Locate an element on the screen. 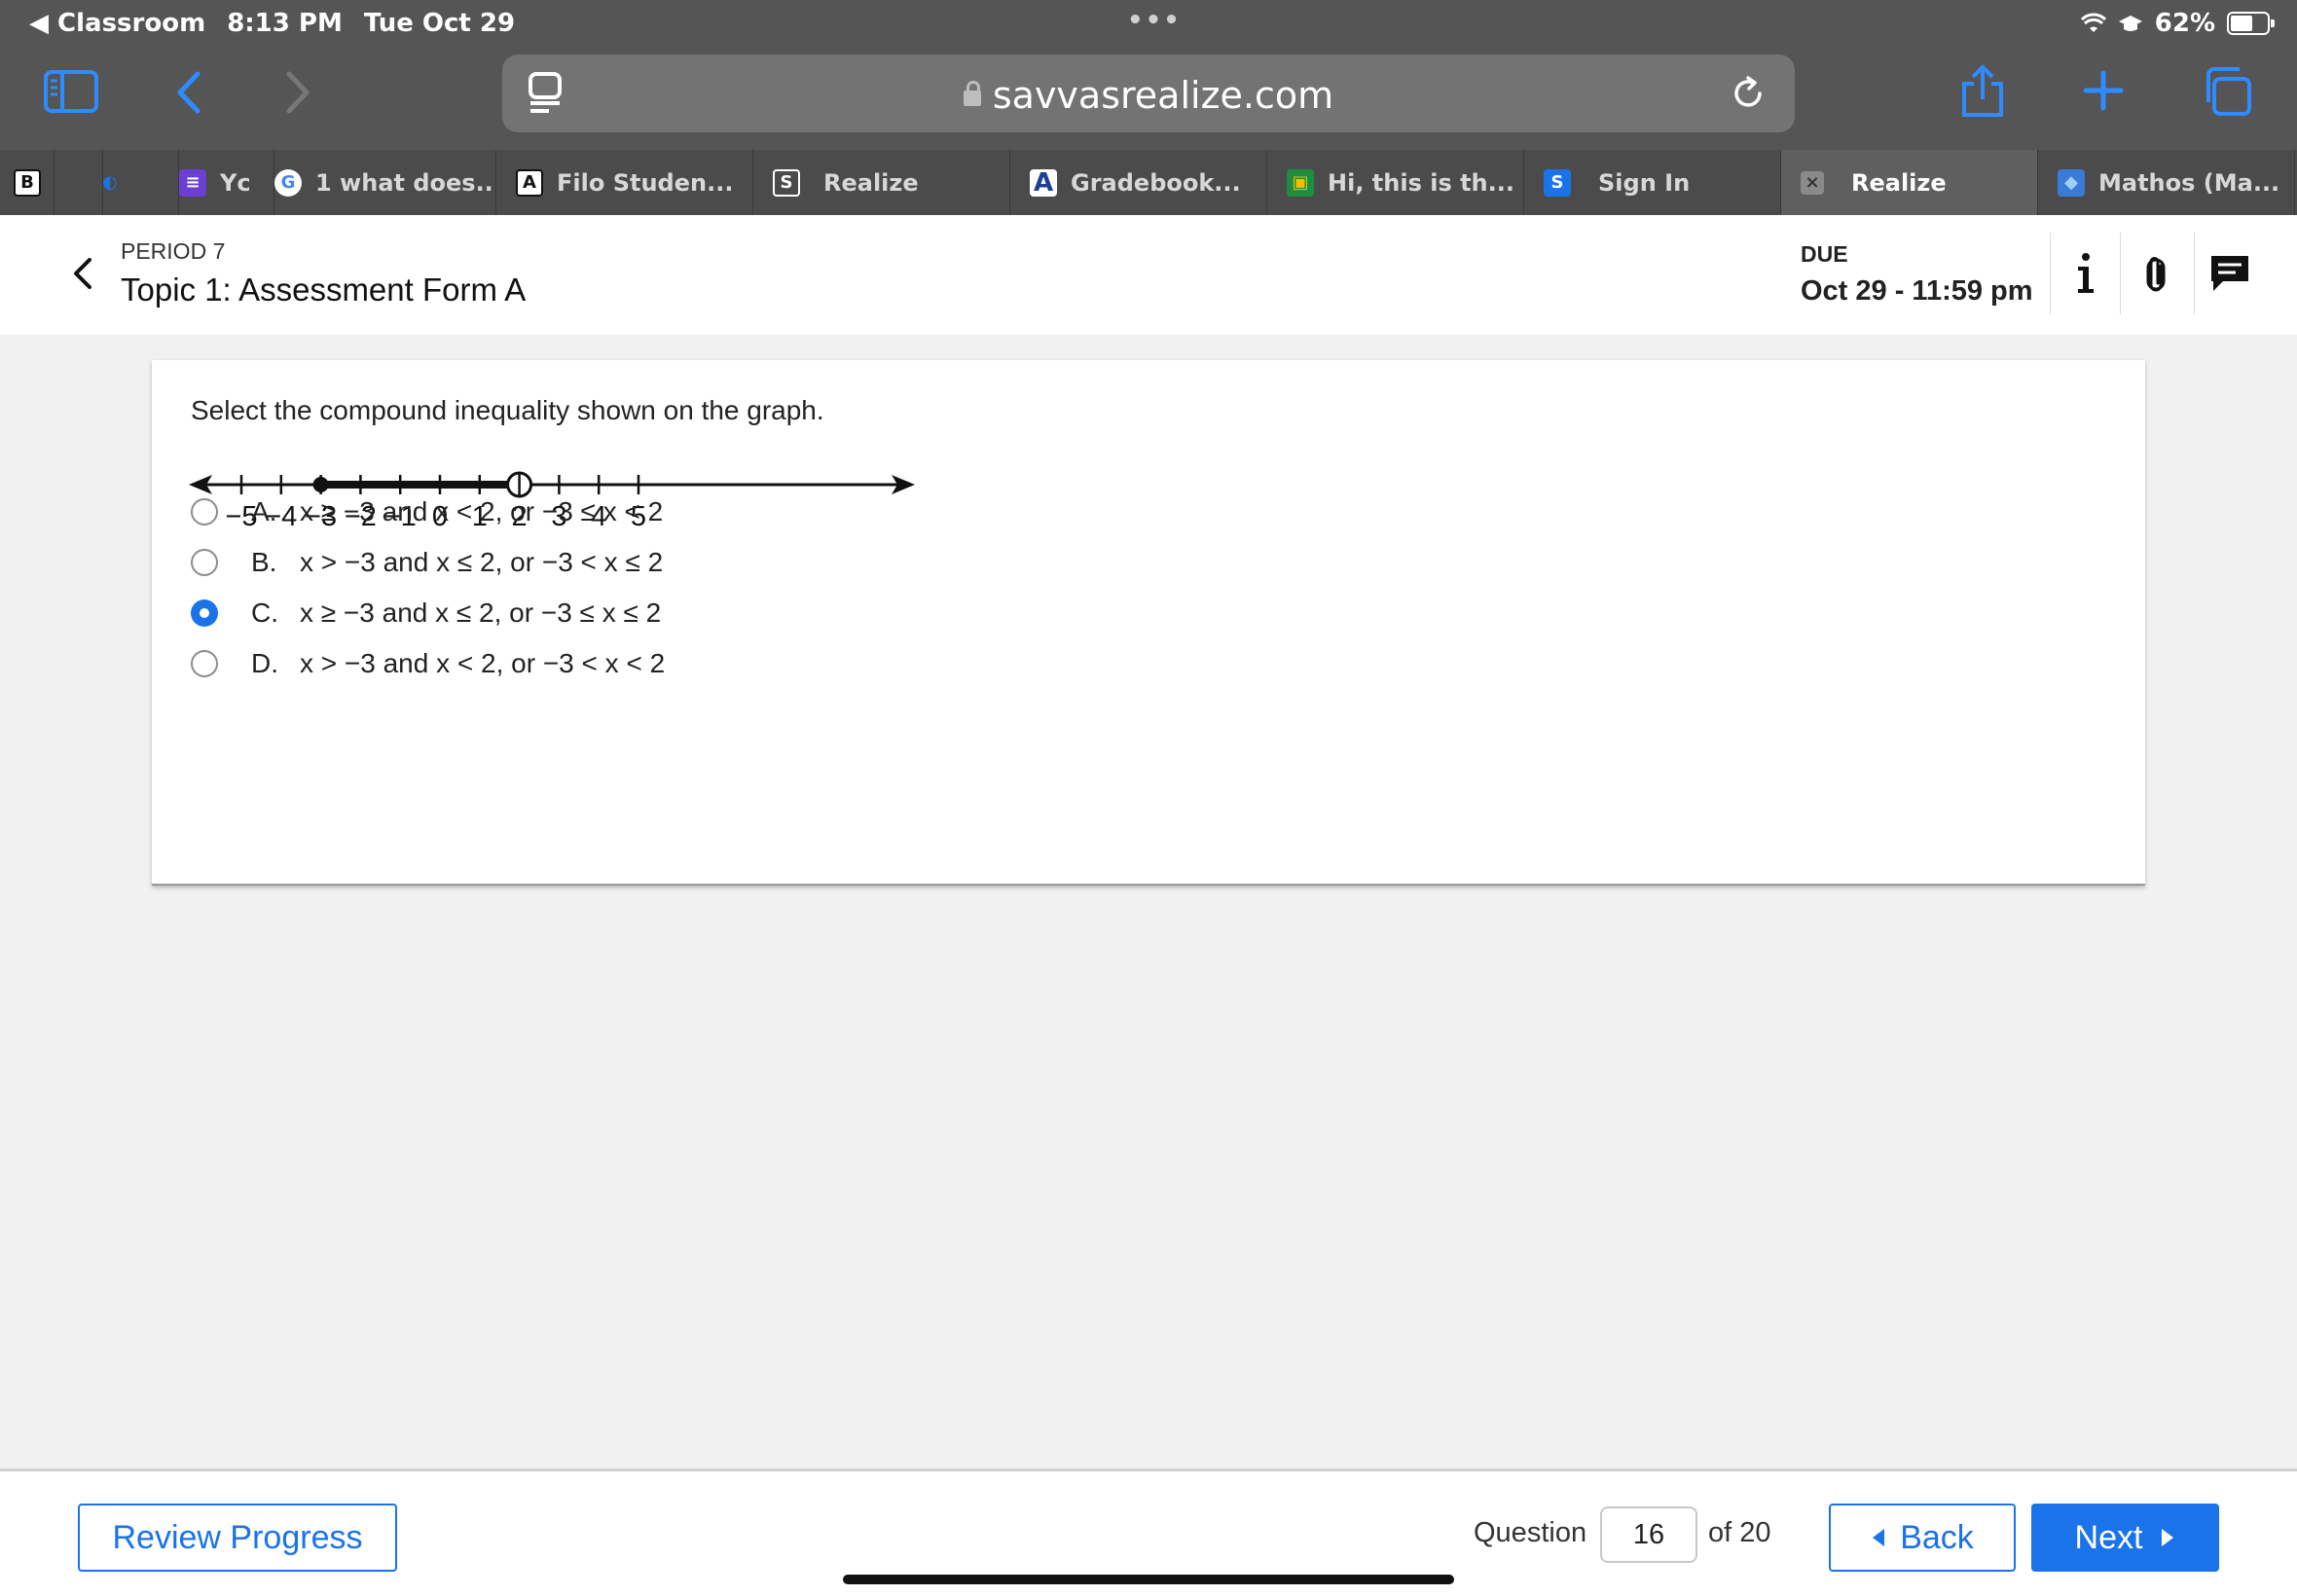 The height and width of the screenshot is (1596, 2297). next-button-label: Next is located at coordinates (2108, 1537).